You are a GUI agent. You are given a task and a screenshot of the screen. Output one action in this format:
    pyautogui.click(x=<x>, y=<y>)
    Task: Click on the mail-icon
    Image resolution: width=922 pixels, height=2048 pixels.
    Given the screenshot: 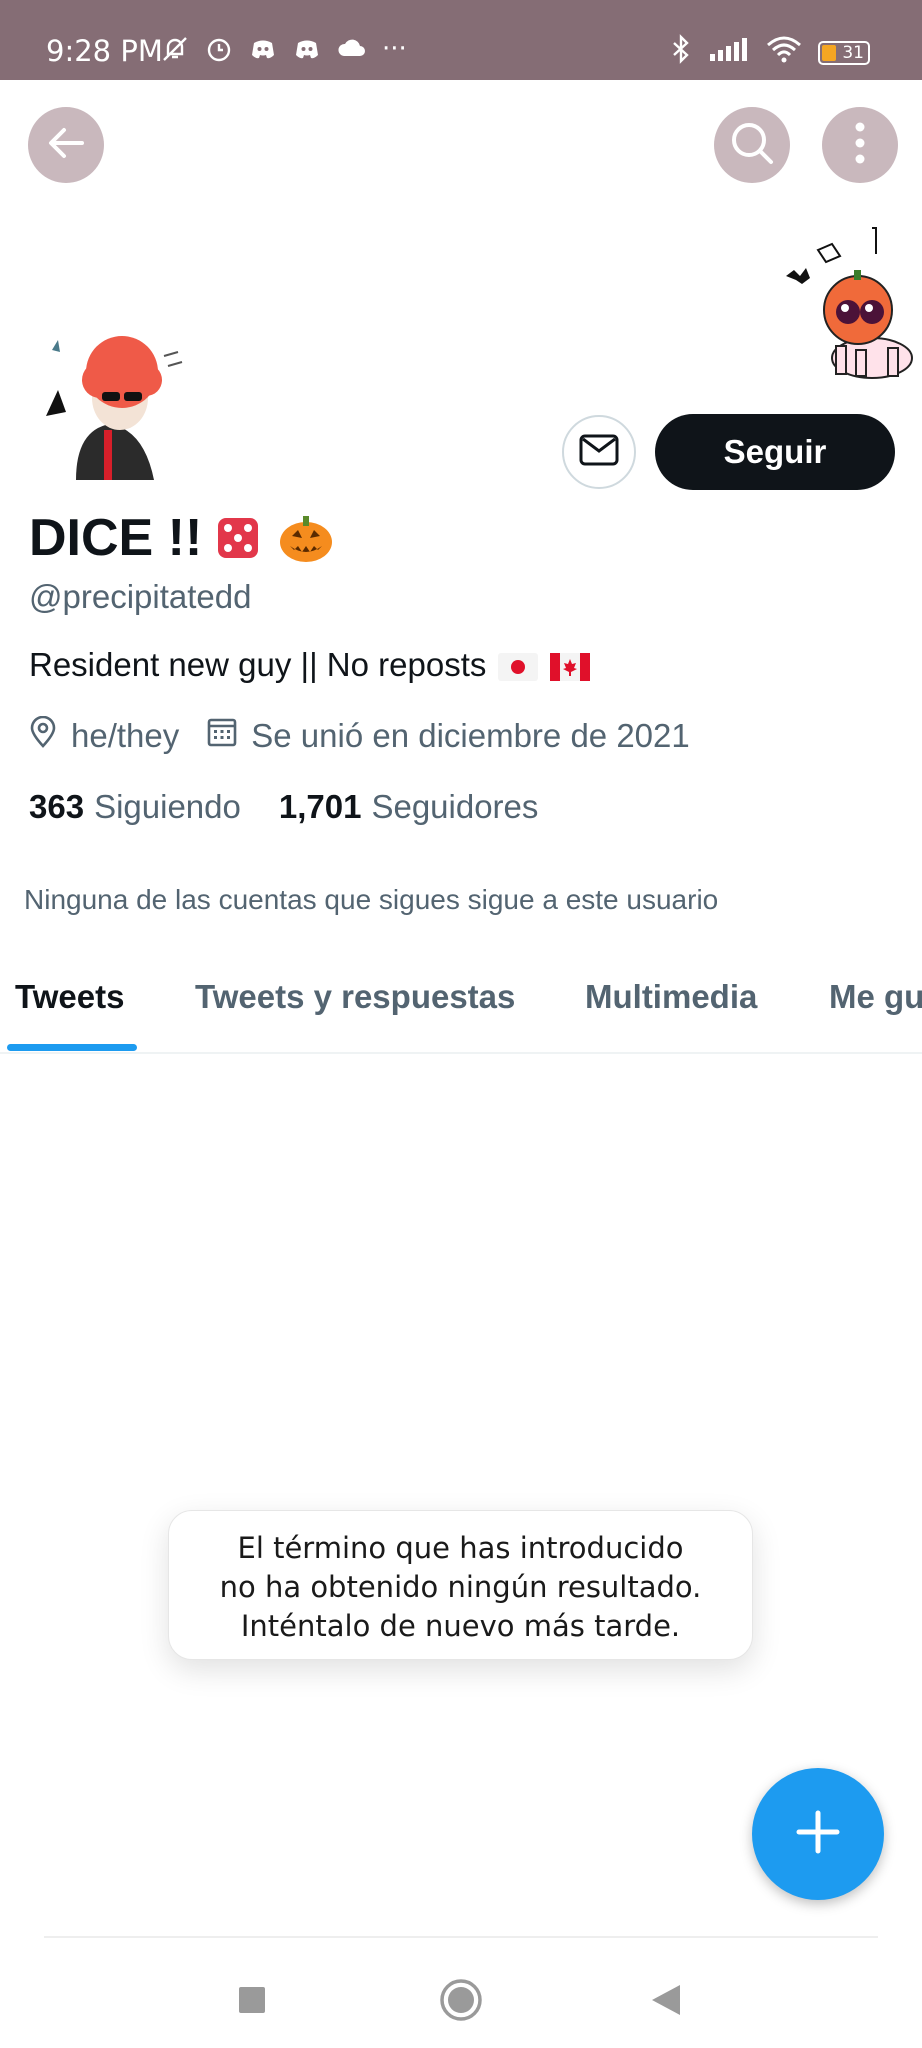 What is the action you would take?
    pyautogui.click(x=599, y=452)
    